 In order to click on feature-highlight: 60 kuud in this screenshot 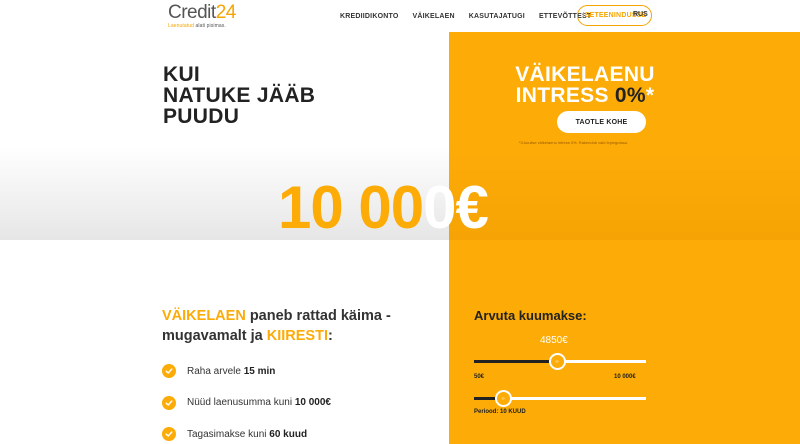, I will do `click(288, 434)`.